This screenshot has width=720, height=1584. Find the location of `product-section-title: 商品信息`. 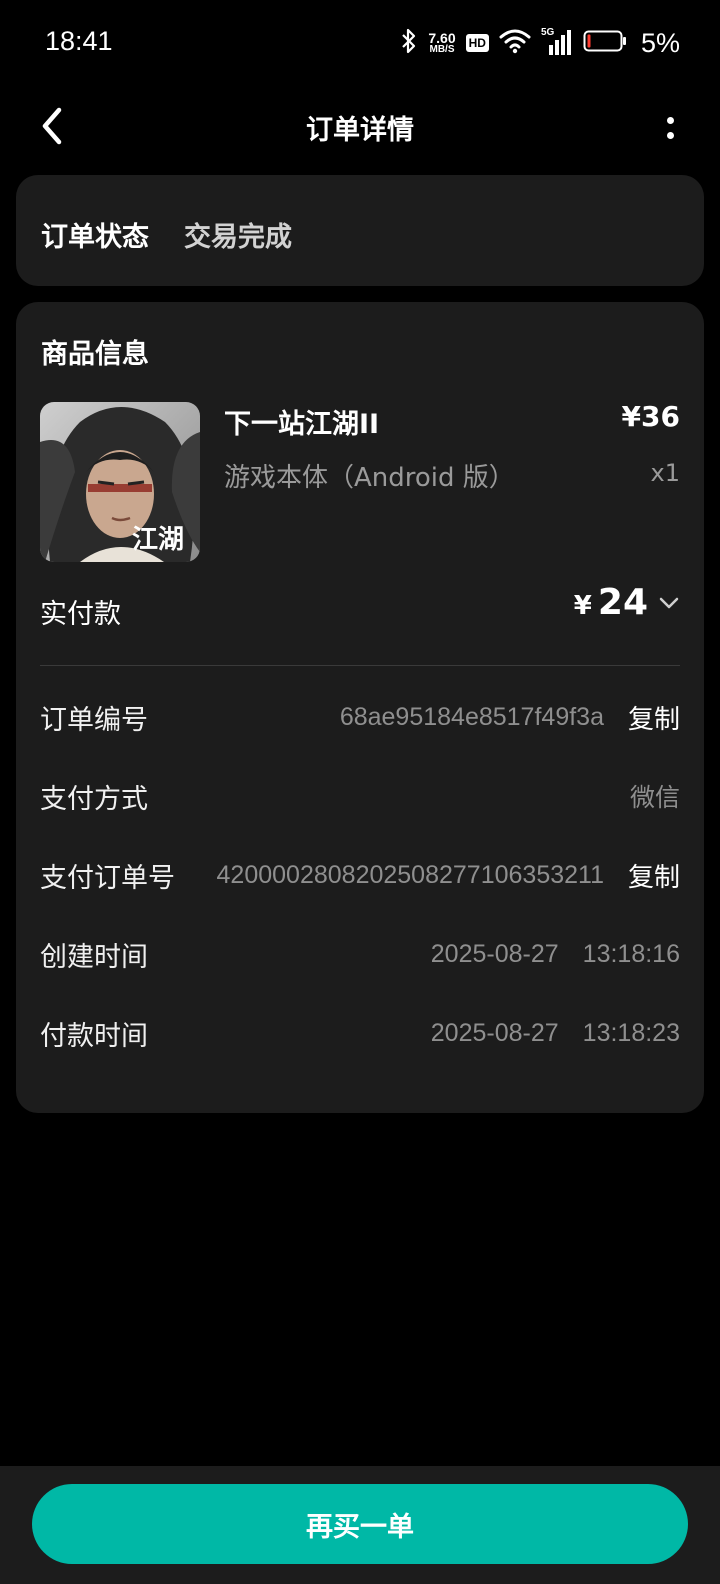

product-section-title: 商品信息 is located at coordinates (95, 354).